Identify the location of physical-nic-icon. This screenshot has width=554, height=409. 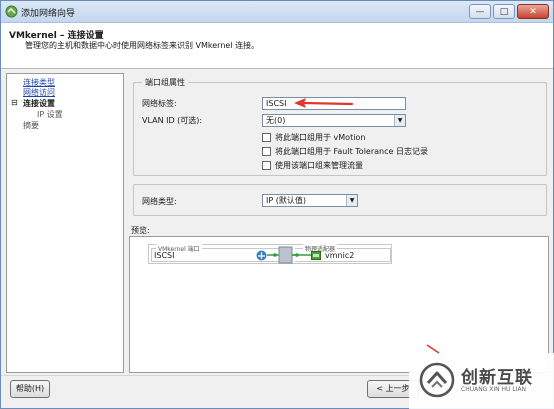
(316, 255).